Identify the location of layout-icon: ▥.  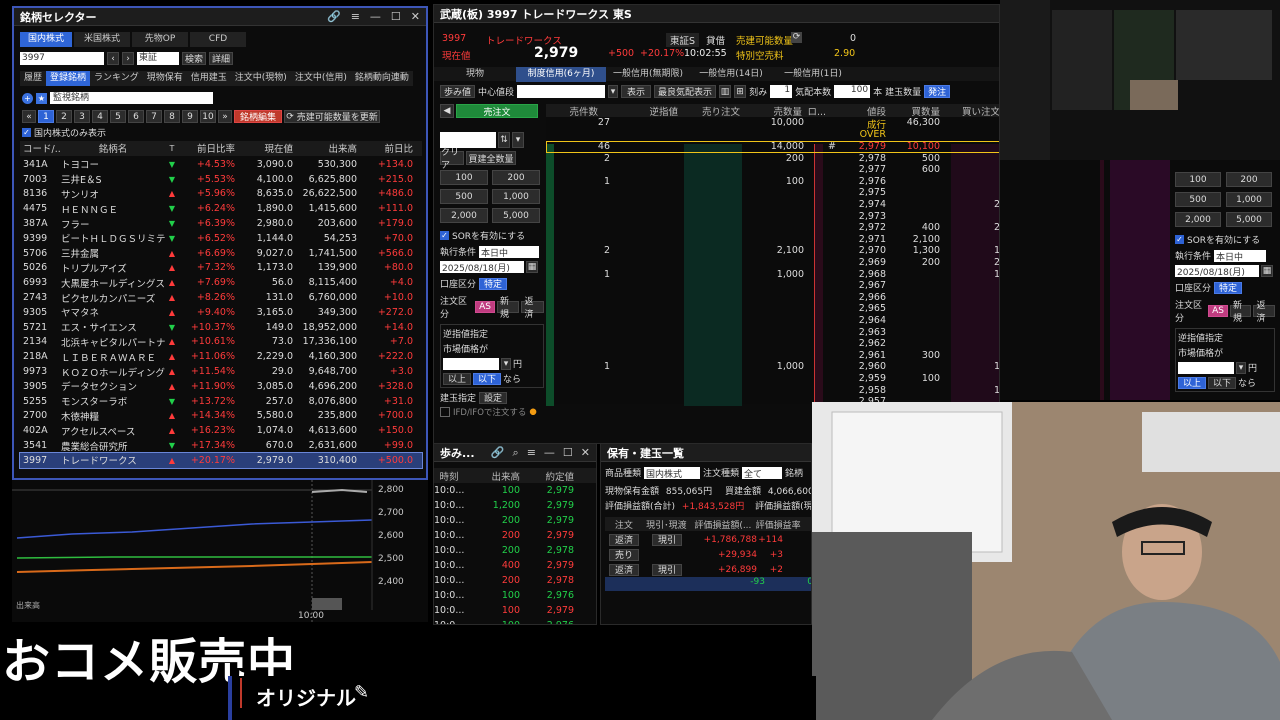
(725, 91).